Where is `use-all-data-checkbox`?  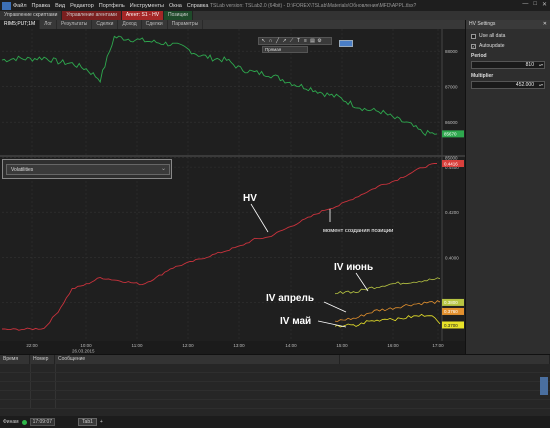
use-all-data-checkbox is located at coordinates (473, 36).